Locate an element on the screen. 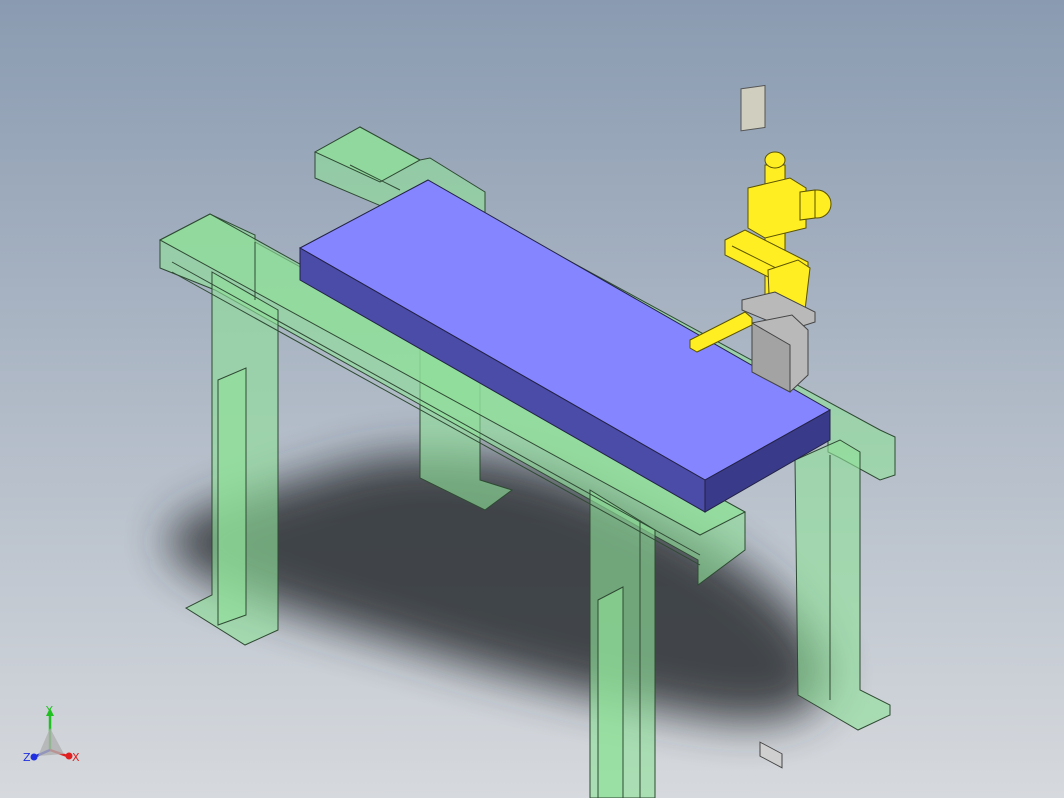 Image resolution: width=1064 pixels, height=798 pixels. carriage-block is located at coordinates (777, 208).